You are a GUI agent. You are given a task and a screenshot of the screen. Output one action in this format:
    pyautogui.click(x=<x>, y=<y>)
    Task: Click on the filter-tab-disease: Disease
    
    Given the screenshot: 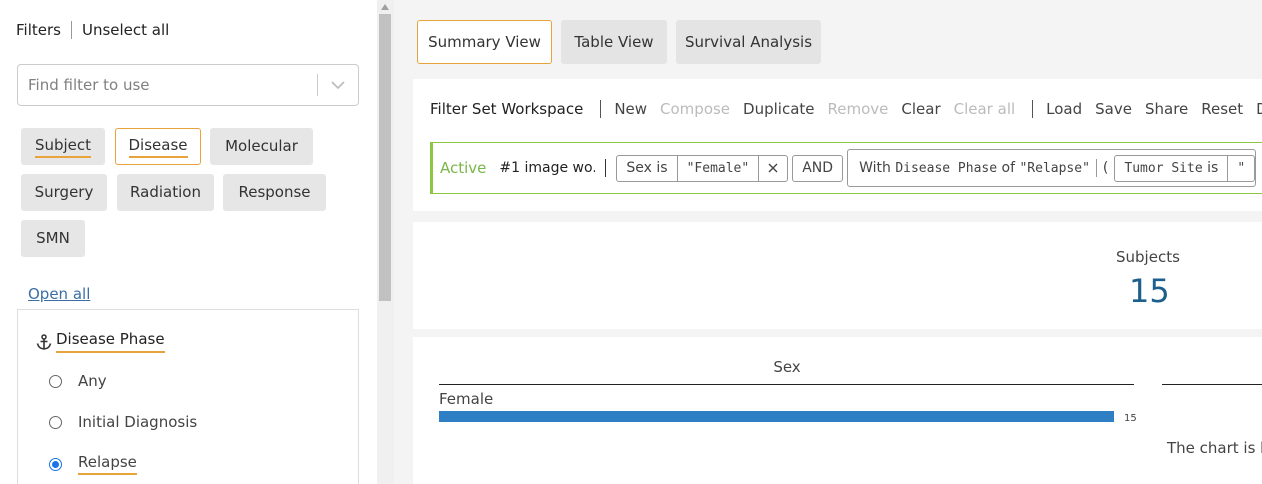 What is the action you would take?
    pyautogui.click(x=158, y=146)
    